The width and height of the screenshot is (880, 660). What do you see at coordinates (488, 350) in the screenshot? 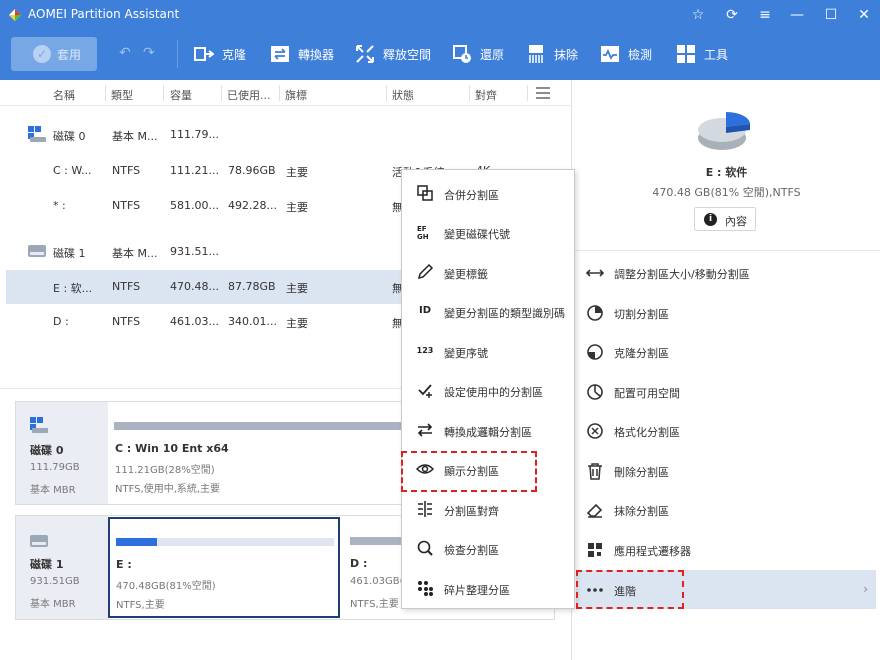
I see `menu-change-serial: 123 變更序號` at bounding box center [488, 350].